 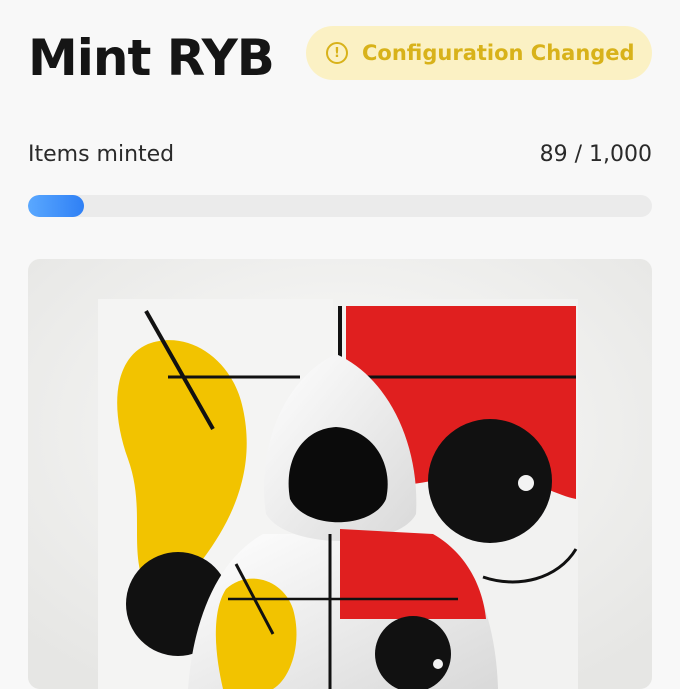 I want to click on mint-progress-bar, so click(x=340, y=206).